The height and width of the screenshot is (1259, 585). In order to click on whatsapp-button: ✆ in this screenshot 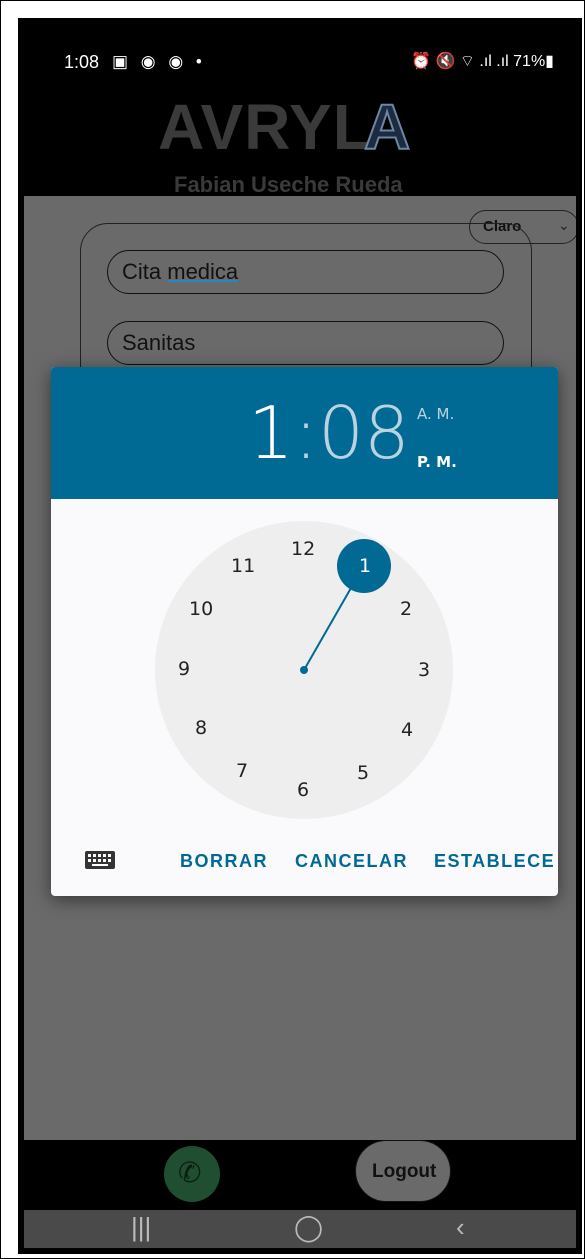, I will do `click(192, 1174)`.